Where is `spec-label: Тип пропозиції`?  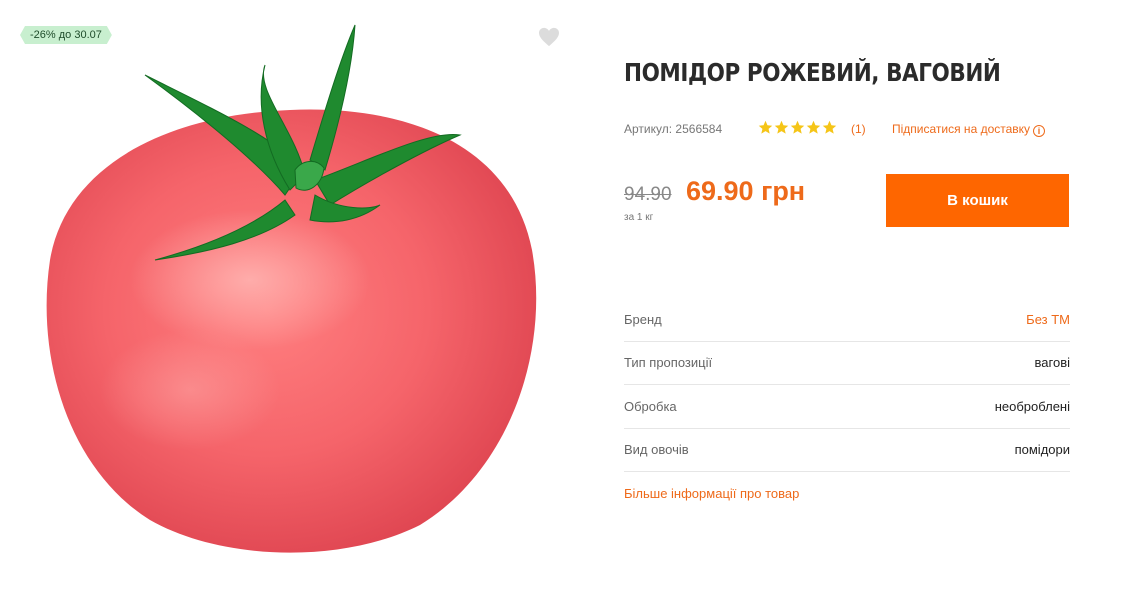
spec-label: Тип пропозиції is located at coordinates (668, 363).